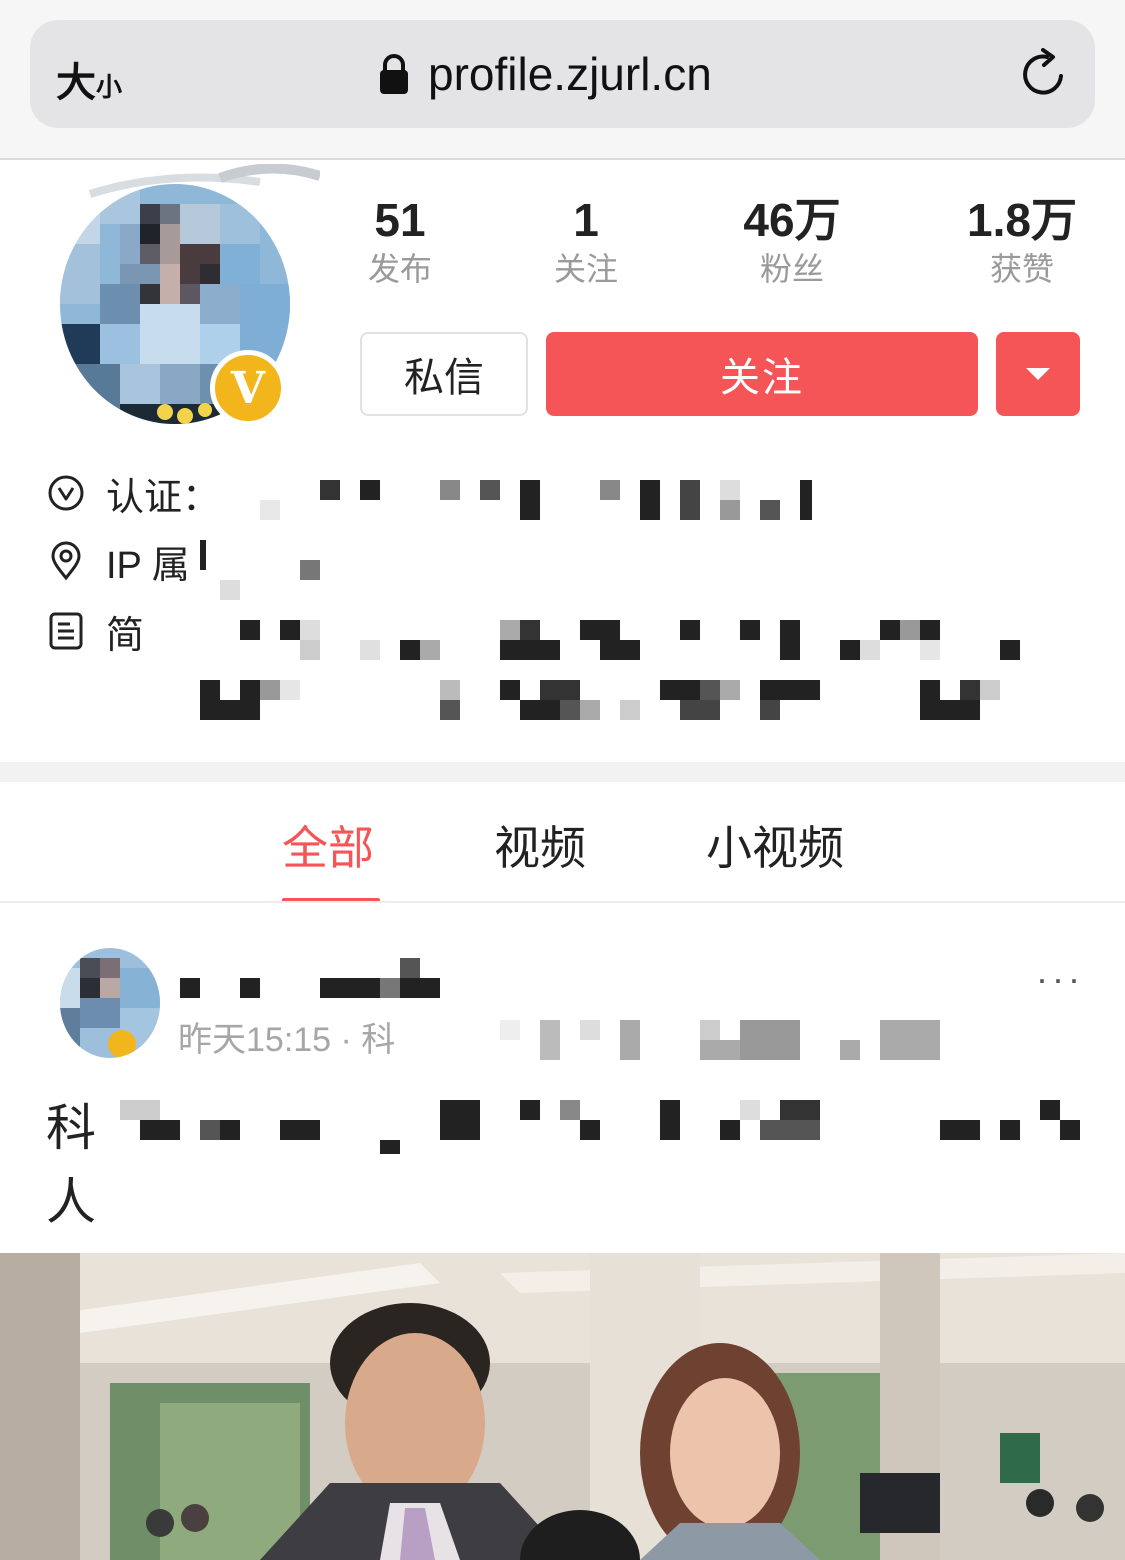 Image resolution: width=1125 pixels, height=1560 pixels. What do you see at coordinates (562, 902) in the screenshot?
I see `tab-divider` at bounding box center [562, 902].